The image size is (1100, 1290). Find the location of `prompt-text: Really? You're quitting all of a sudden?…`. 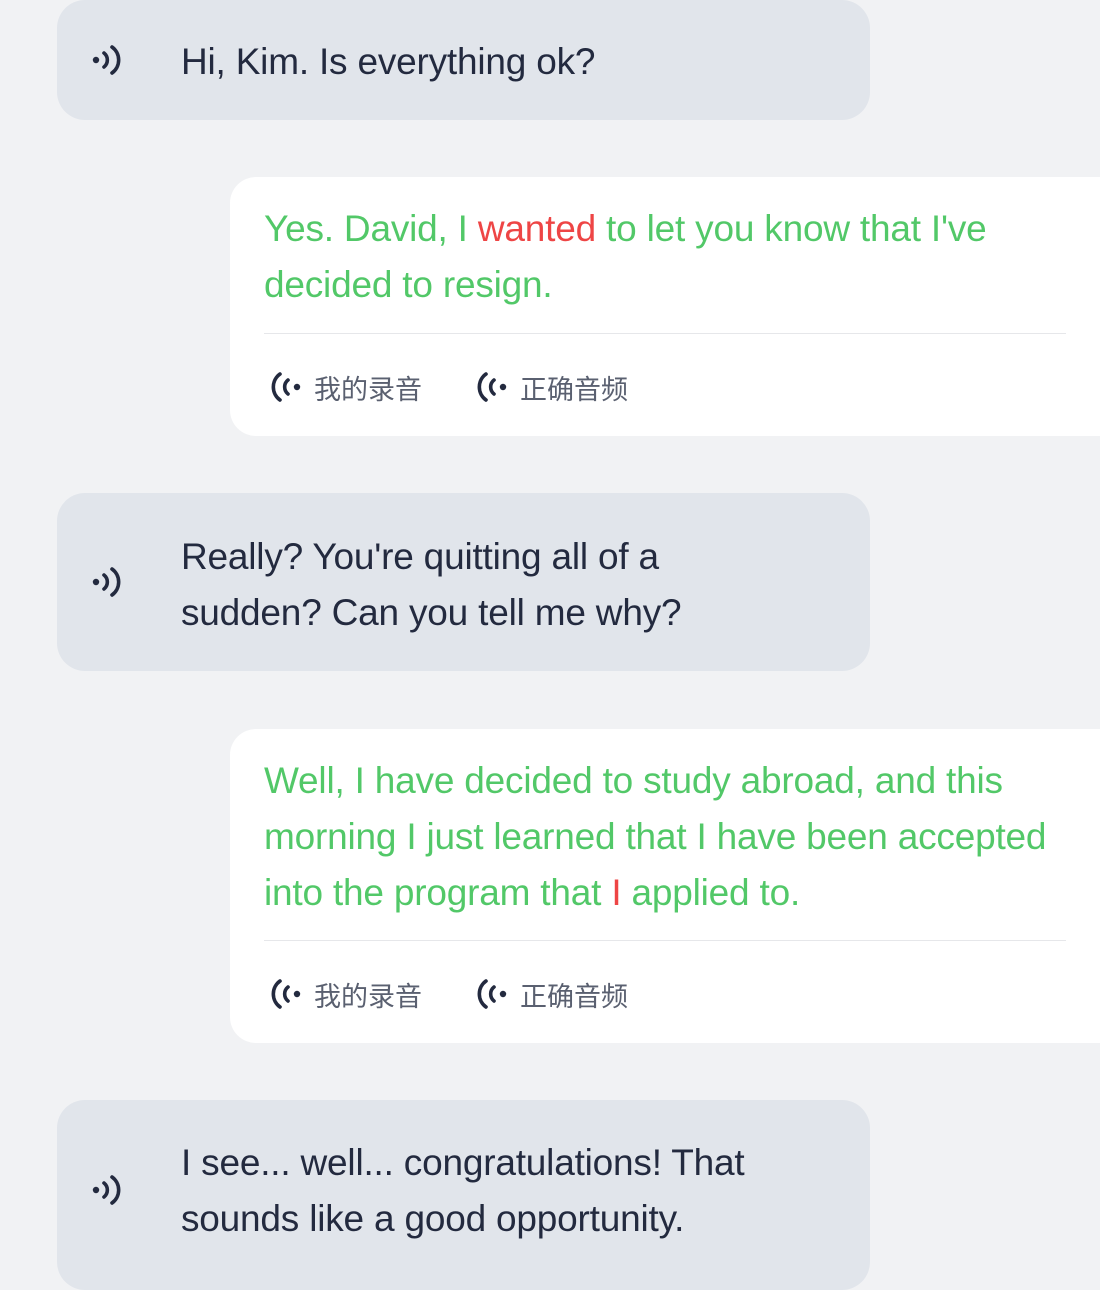

prompt-text: Really? You're quitting all of a sudden?… is located at coordinates (505, 585).